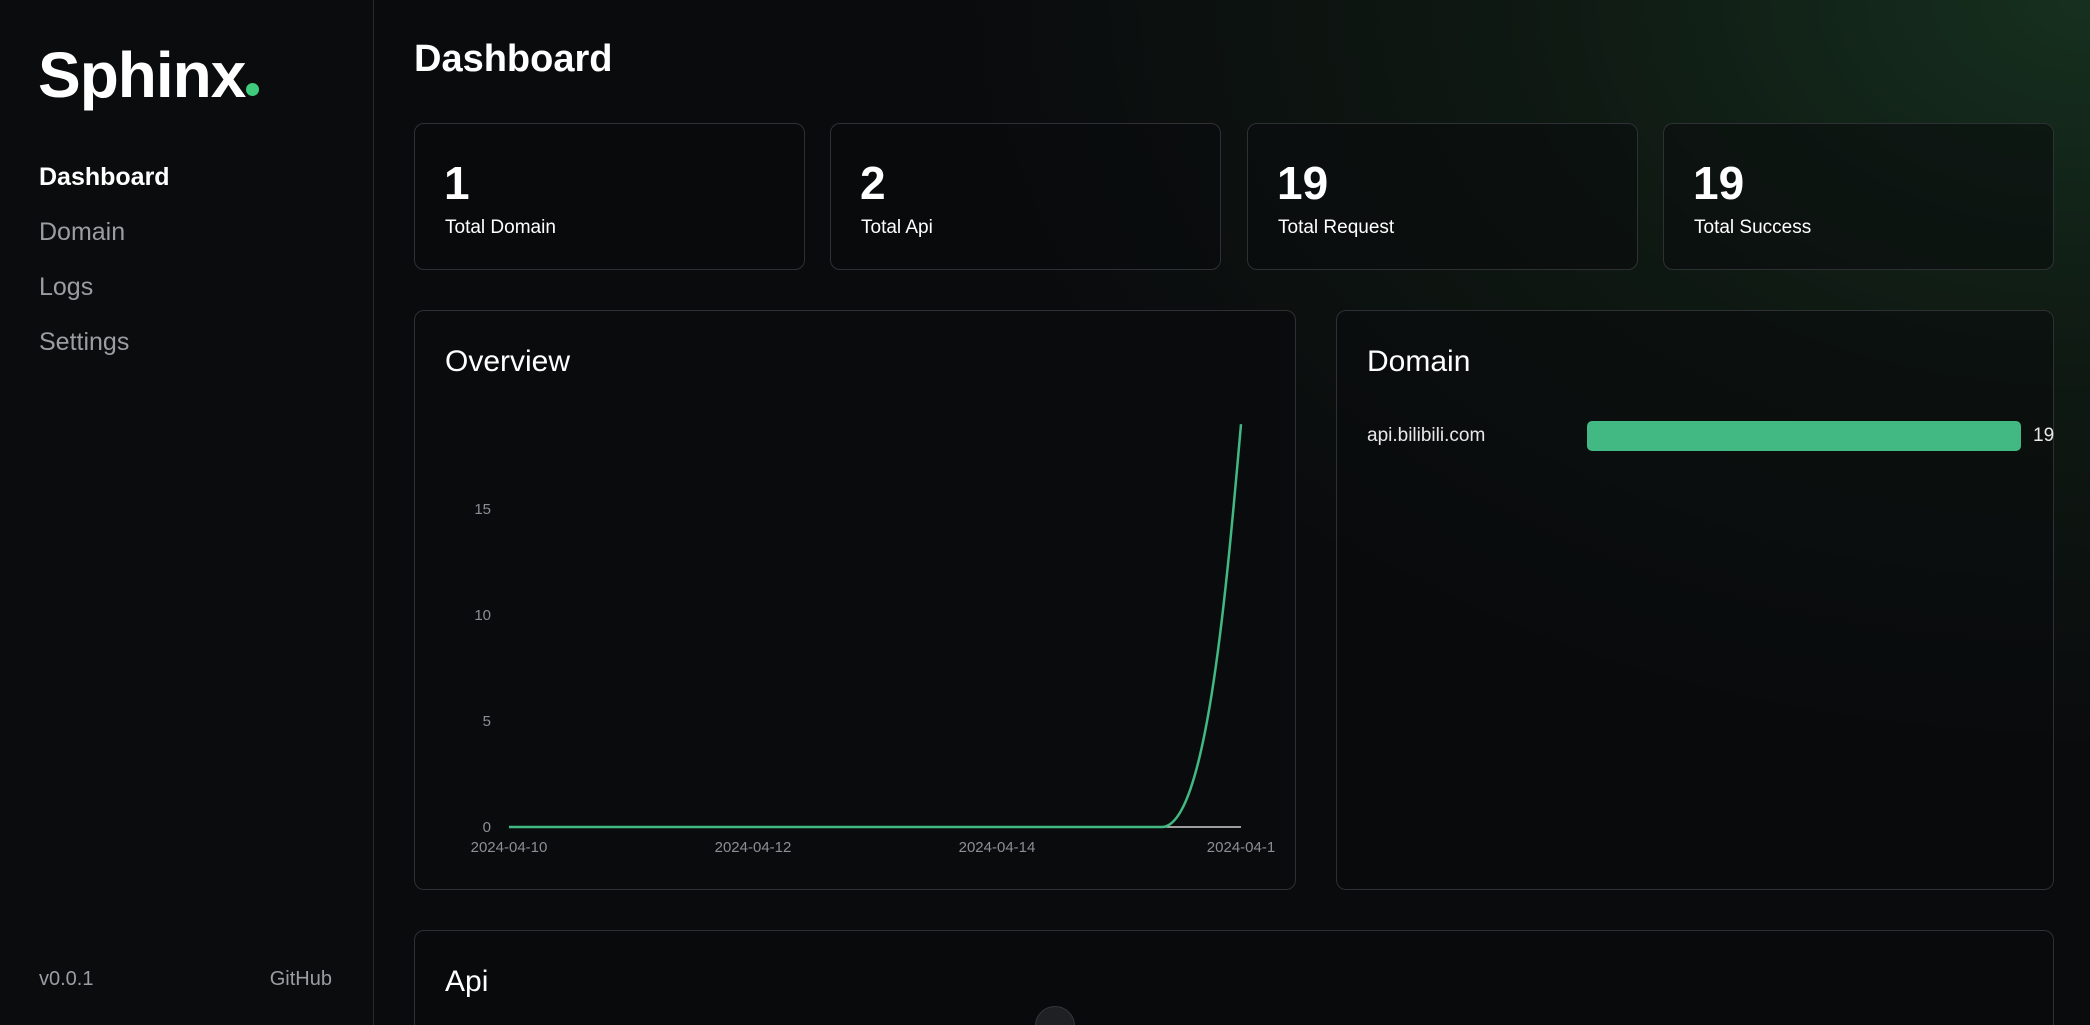 The height and width of the screenshot is (1025, 2090). Describe the element at coordinates (513, 59) in the screenshot. I see `page-title: Dashboard` at that location.